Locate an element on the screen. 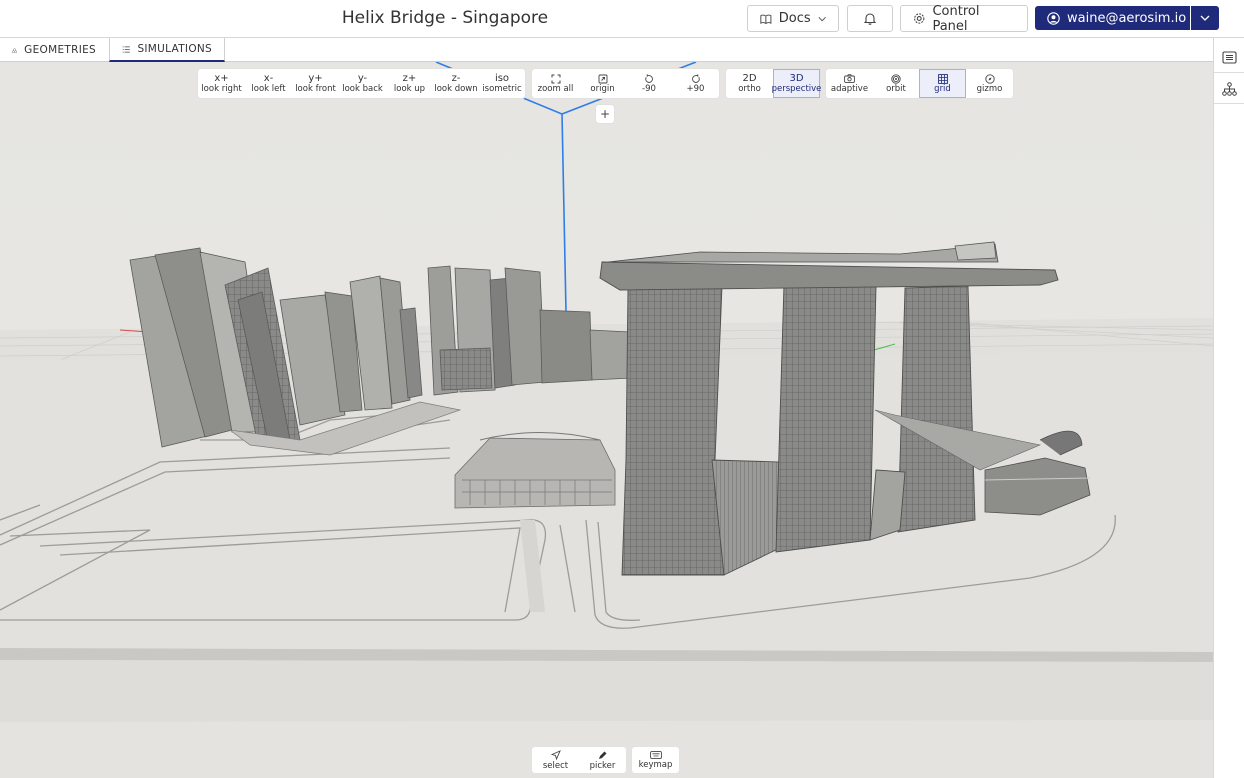 Image resolution: width=1244 pixels, height=778 pixels. rotate-plus-90-button: +90 is located at coordinates (695, 83).